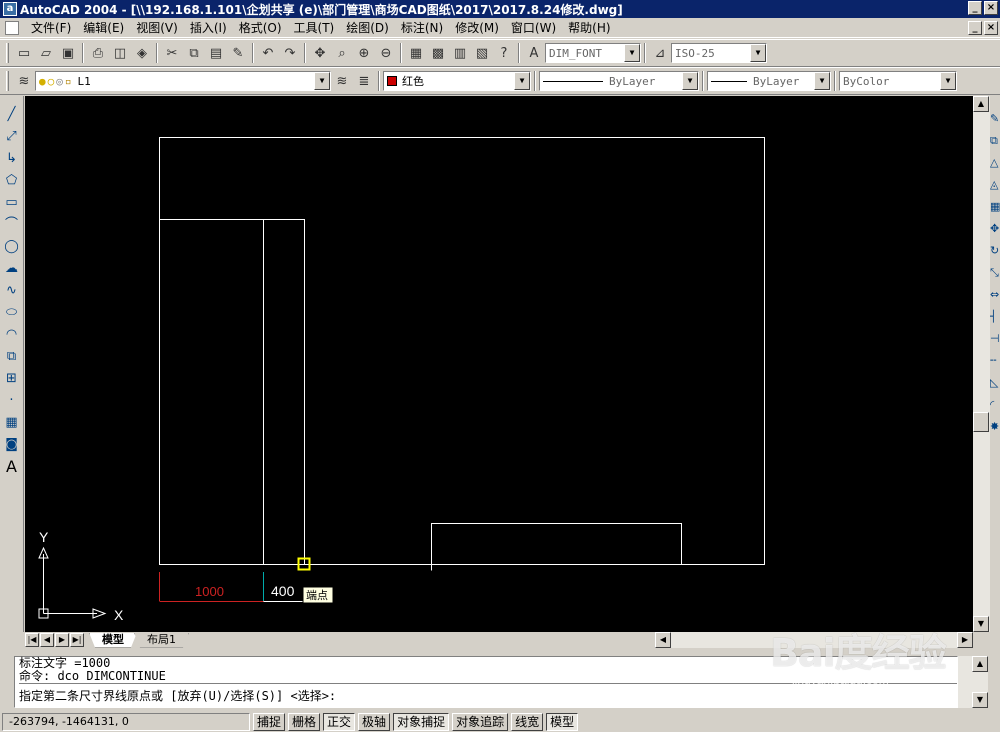 This screenshot has width=1000, height=732. I want to click on menu-format: 格式(O), so click(260, 28).